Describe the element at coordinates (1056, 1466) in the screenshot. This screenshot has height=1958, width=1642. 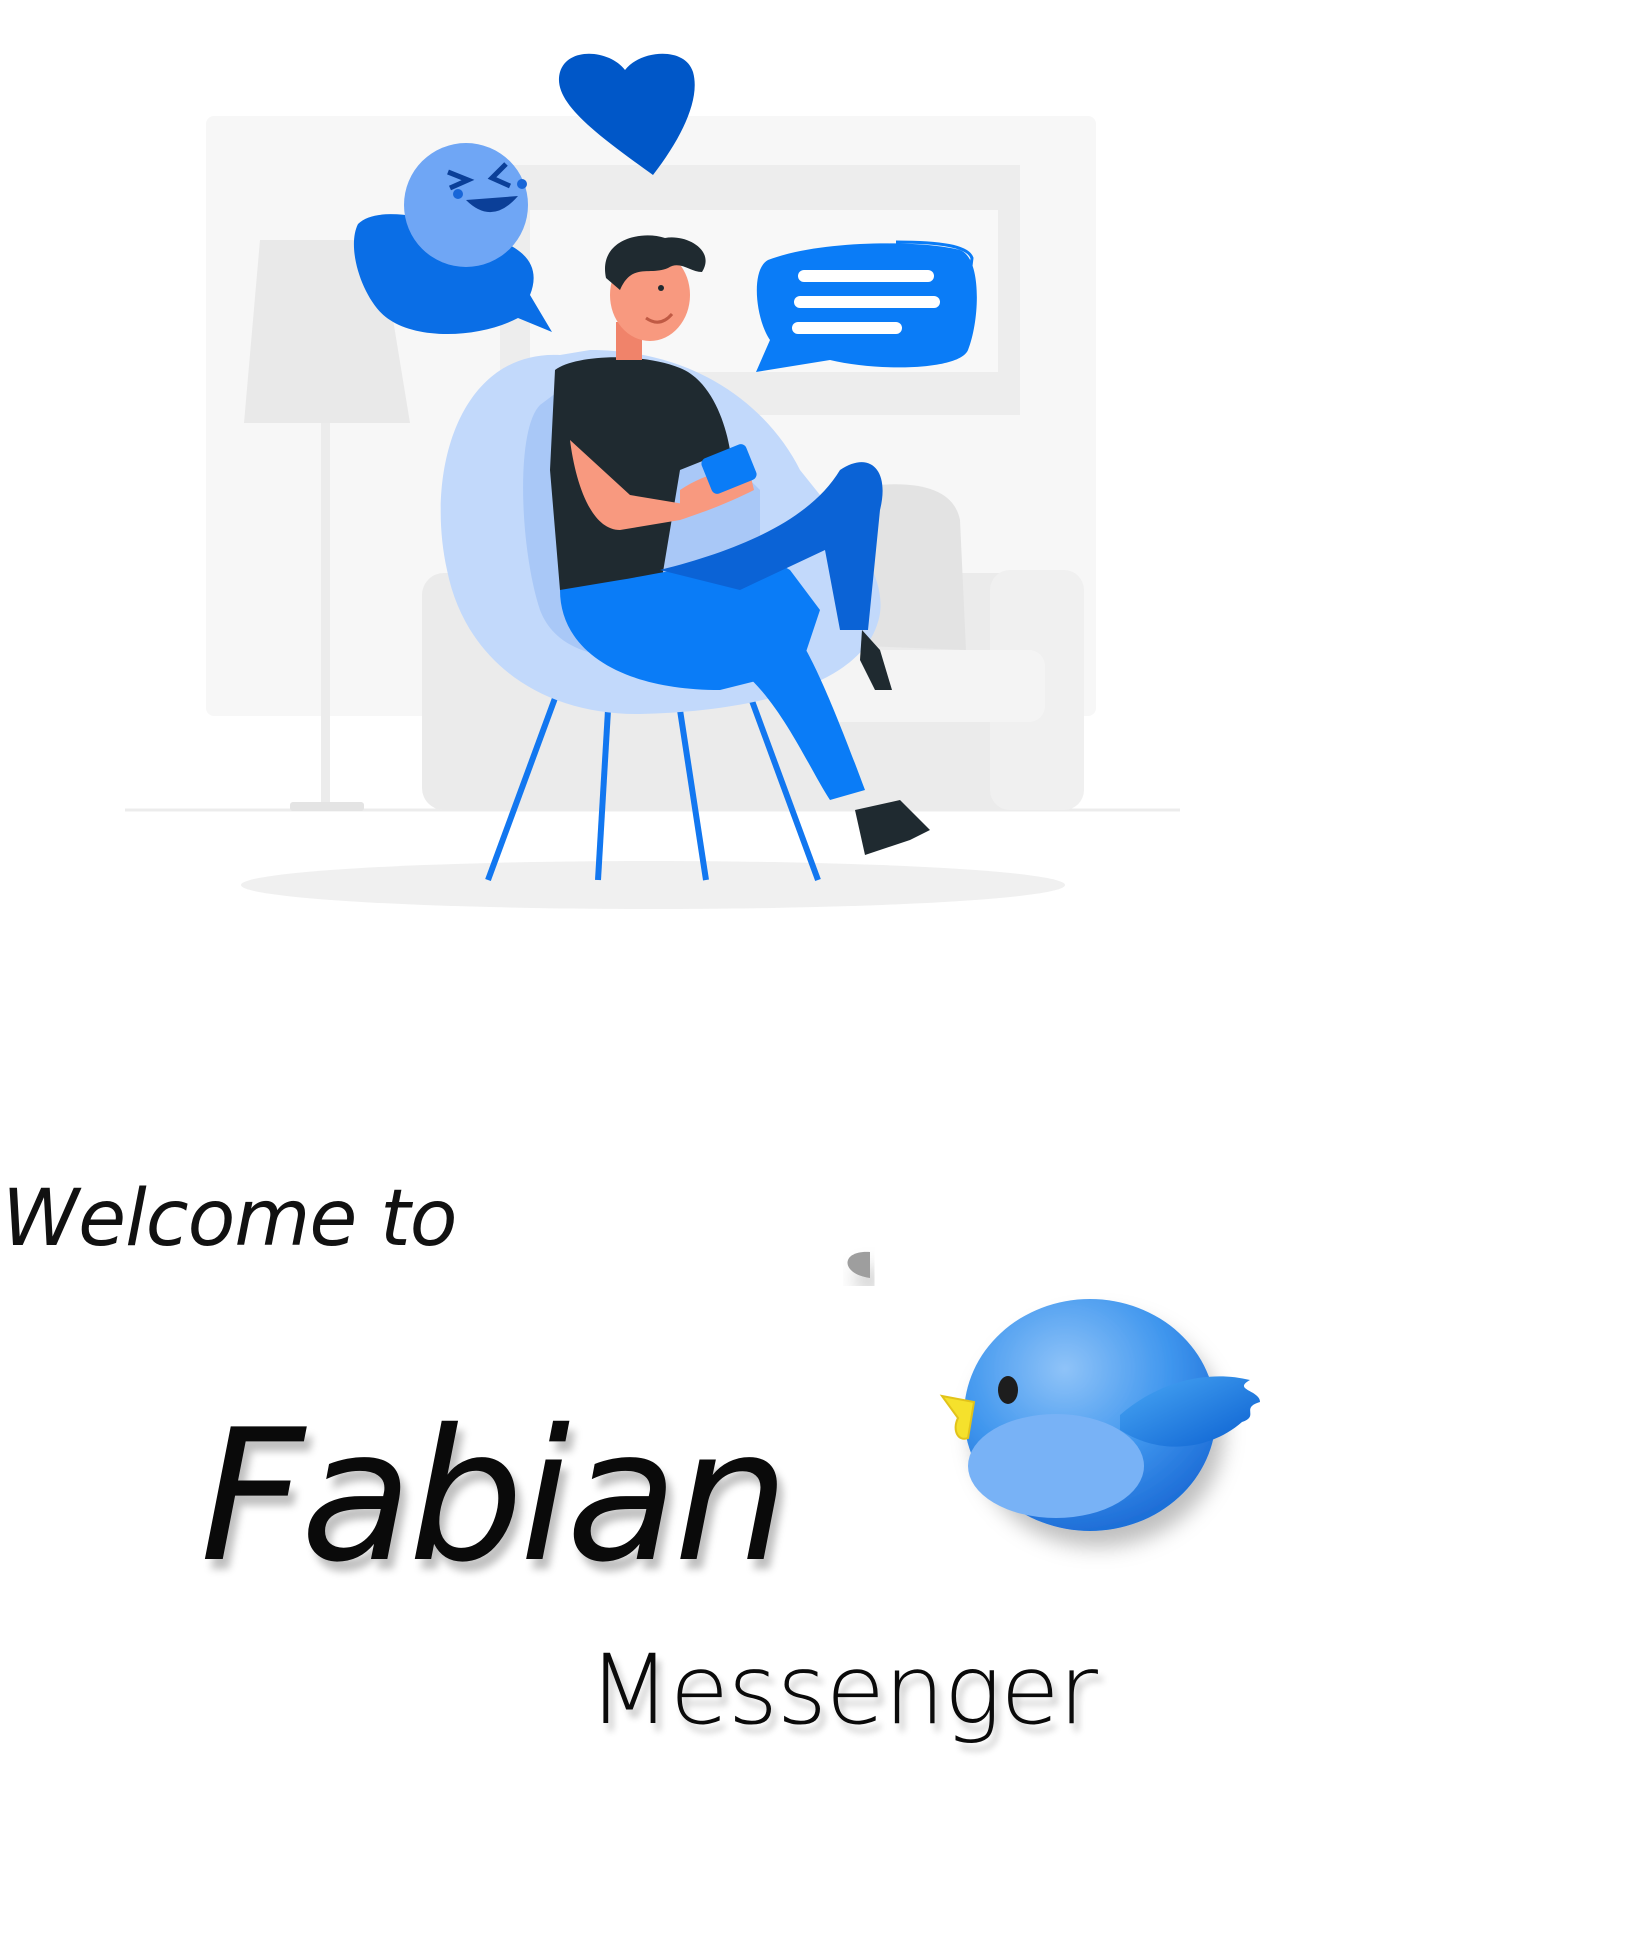
I see `bird-belly` at that location.